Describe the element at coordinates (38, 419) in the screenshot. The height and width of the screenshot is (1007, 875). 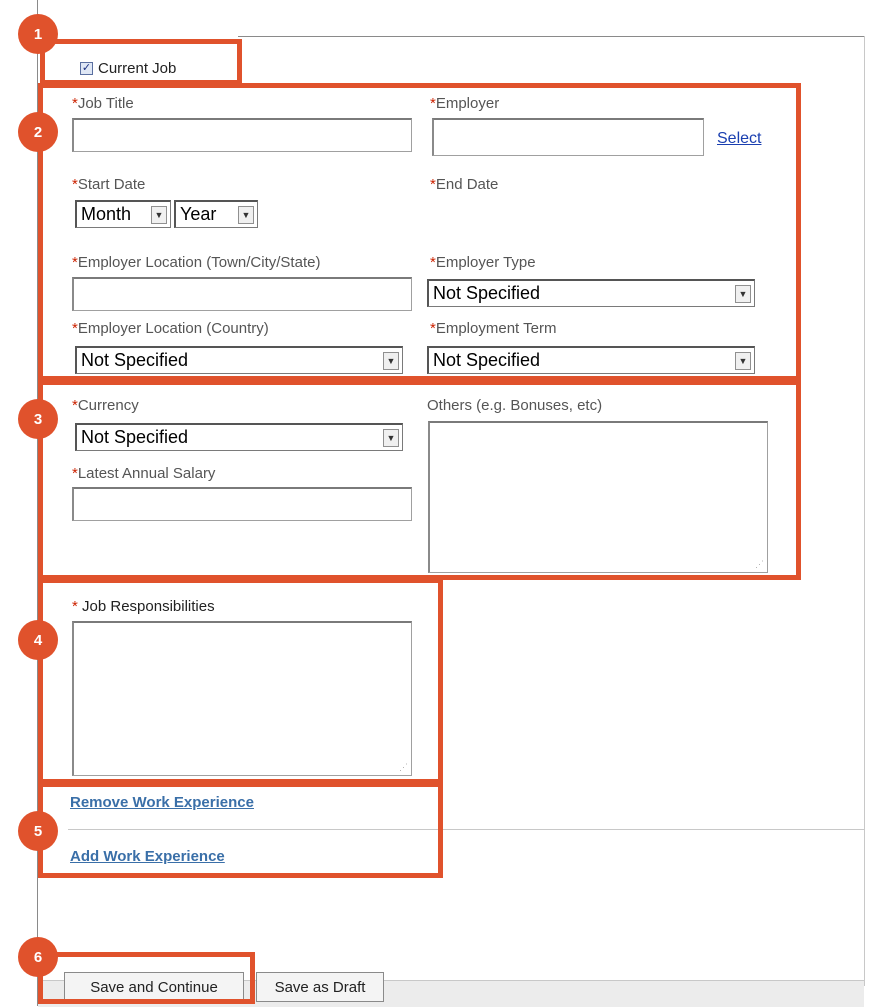
I see `callout-badge-3: 3` at that location.